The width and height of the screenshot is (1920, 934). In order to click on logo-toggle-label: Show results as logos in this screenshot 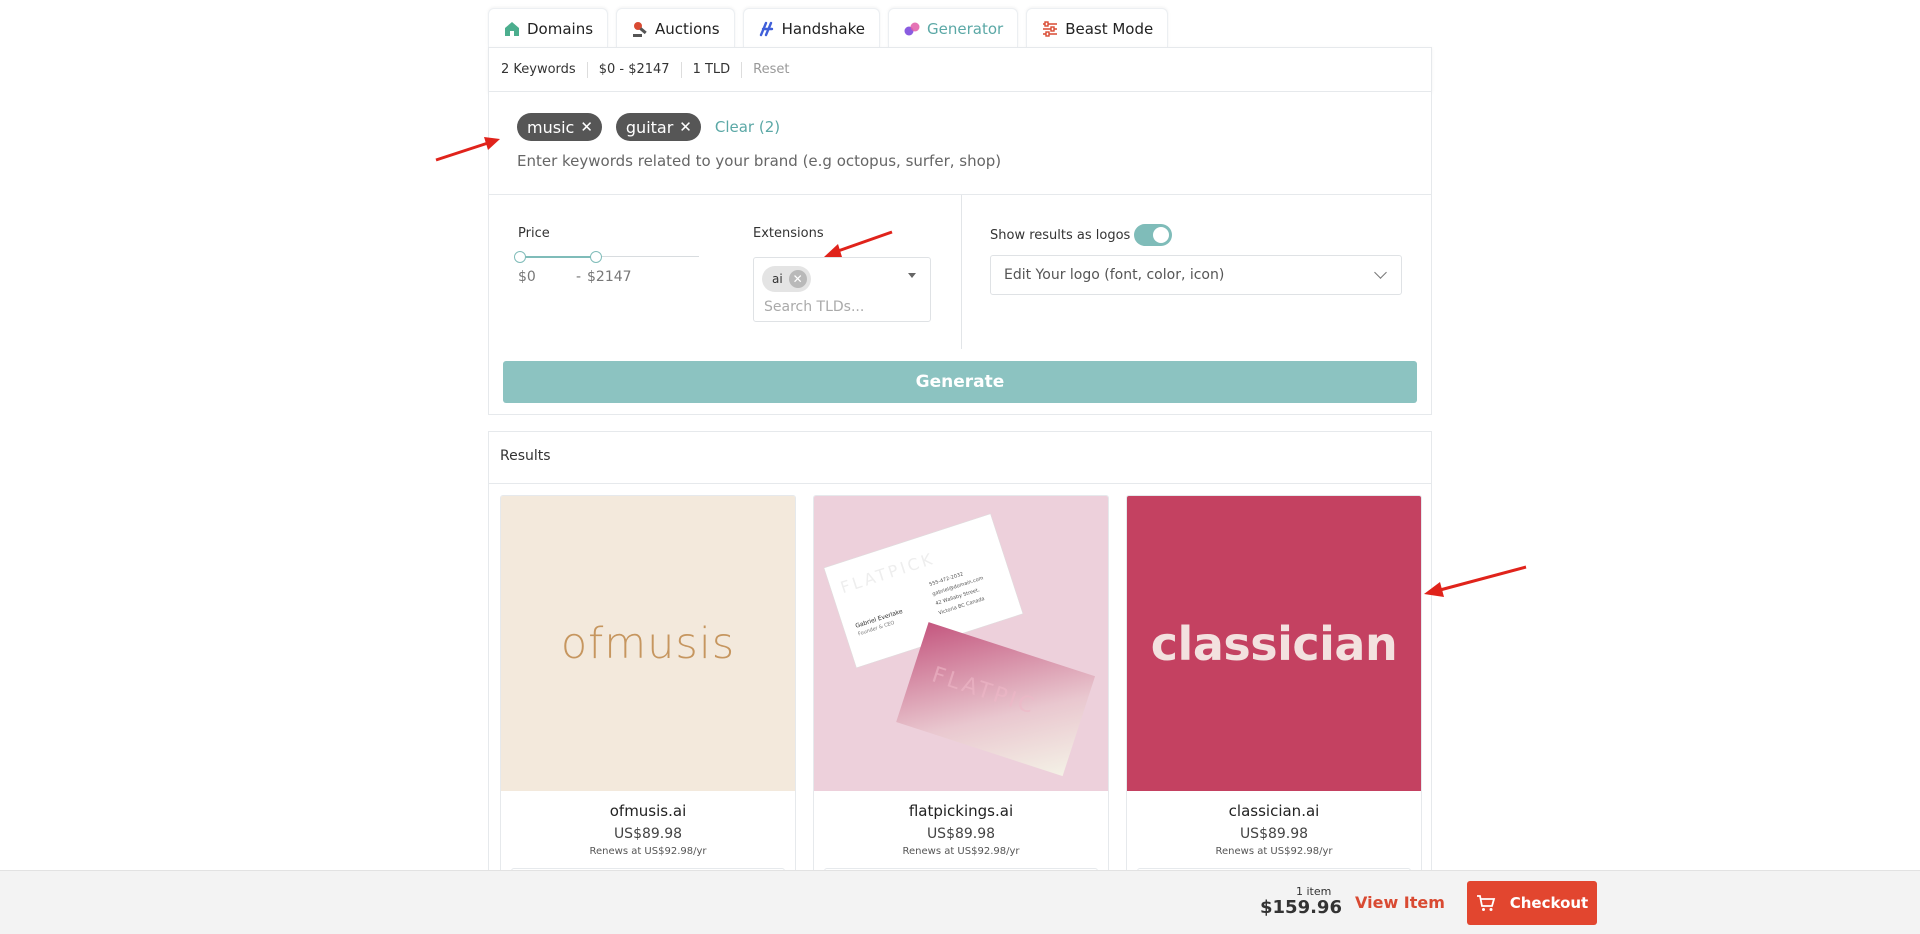, I will do `click(1060, 235)`.